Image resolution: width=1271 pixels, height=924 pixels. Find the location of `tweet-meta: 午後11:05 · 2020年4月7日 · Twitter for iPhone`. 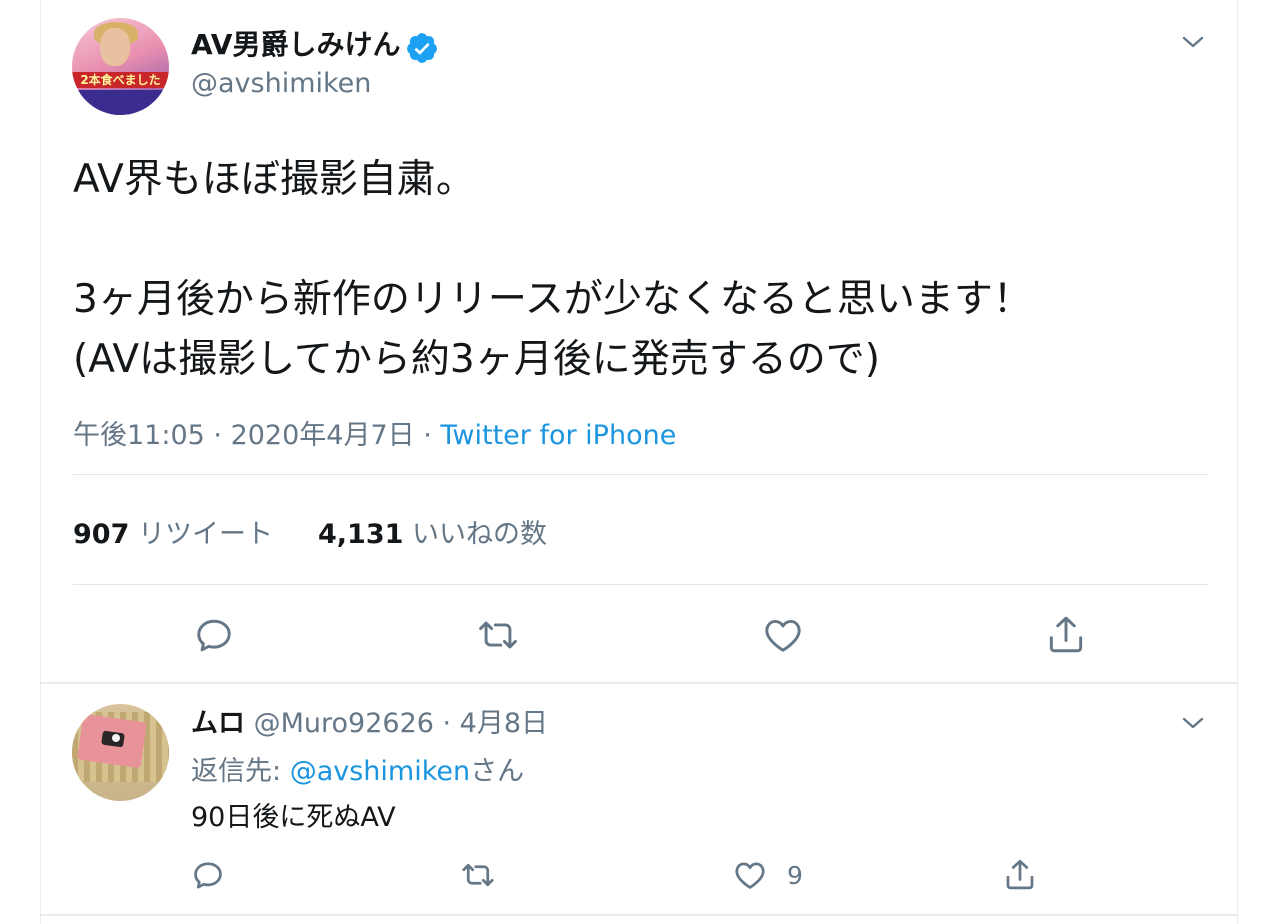

tweet-meta: 午後11:05 · 2020年4月7日 · Twitter for iPhone is located at coordinates (374, 436).